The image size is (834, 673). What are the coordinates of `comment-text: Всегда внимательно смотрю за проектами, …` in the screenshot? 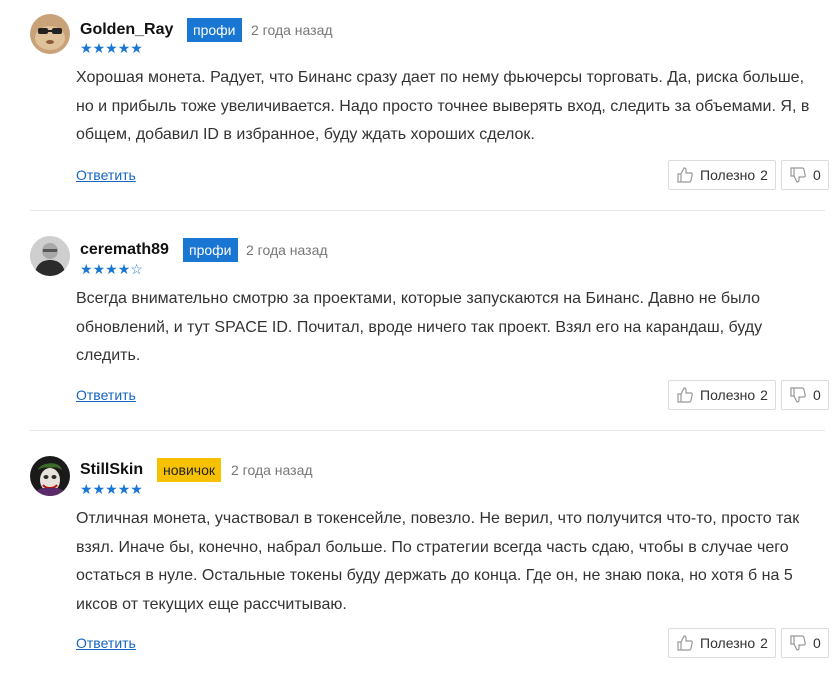 It's located at (419, 327).